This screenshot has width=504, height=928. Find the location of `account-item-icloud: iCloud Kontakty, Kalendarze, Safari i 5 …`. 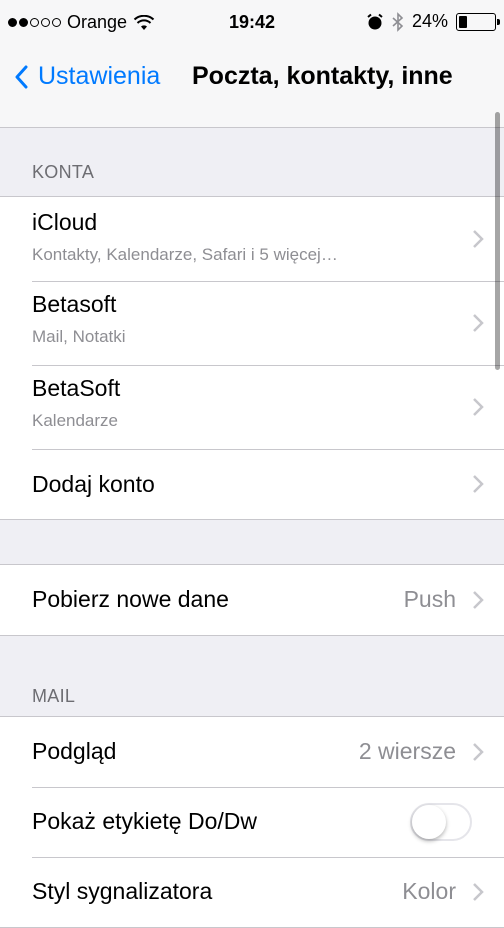

account-item-icloud: iCloud Kontakty, Kalendarze, Safari i 5 … is located at coordinates (252, 239).